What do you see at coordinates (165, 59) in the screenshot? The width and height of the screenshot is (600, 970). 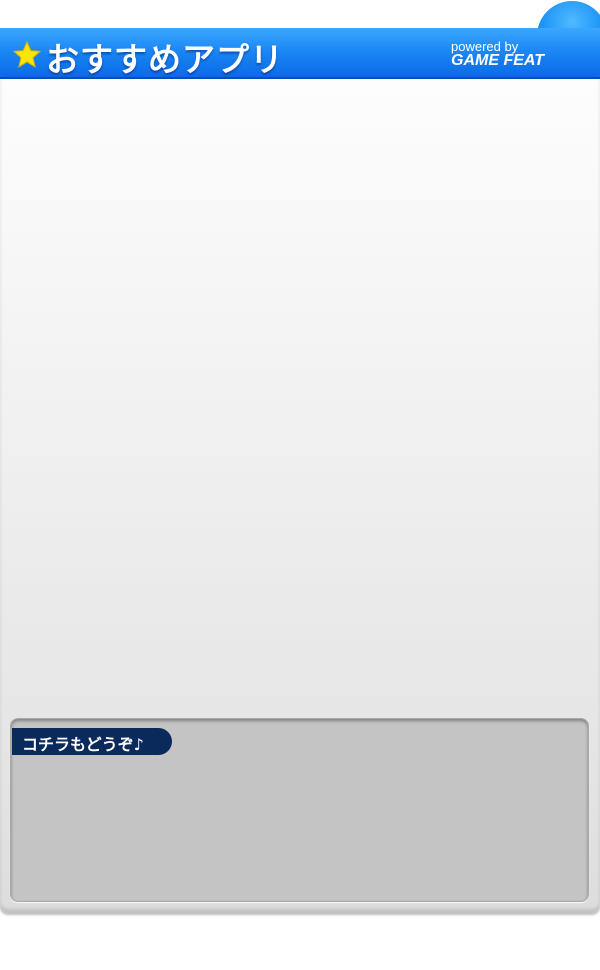 I see `panel-title: おすすめアプリ` at bounding box center [165, 59].